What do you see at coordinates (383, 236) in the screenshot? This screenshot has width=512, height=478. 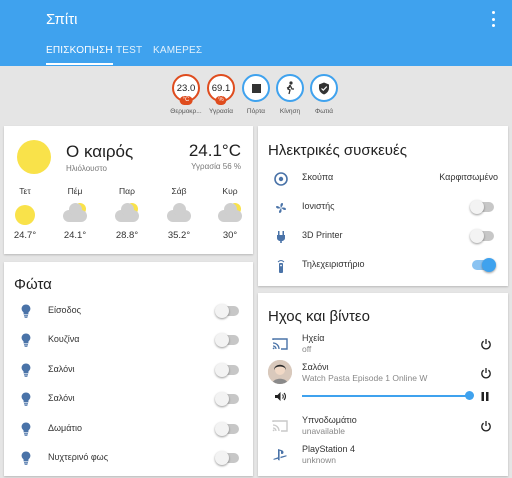 I see `device-row-3d-printer: 3D Printer` at bounding box center [383, 236].